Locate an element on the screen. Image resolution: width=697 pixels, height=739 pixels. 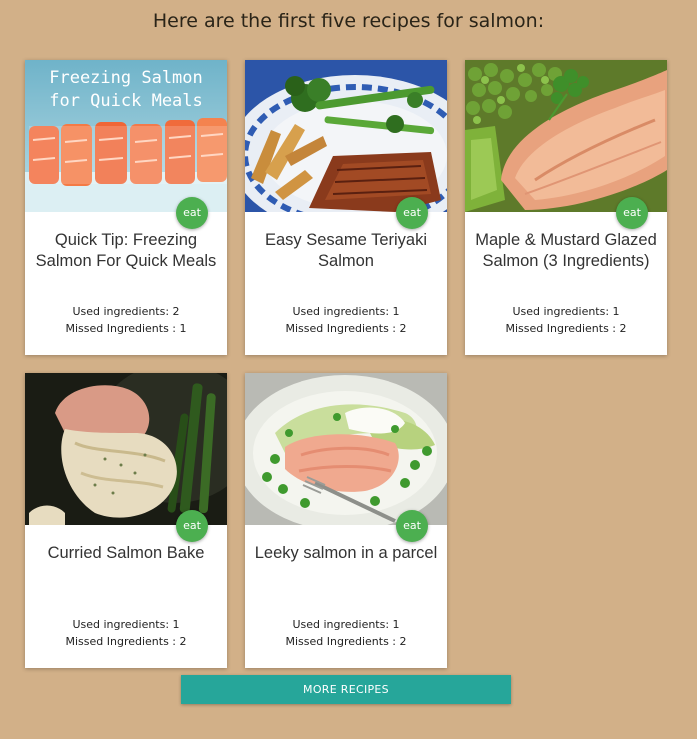
recipe-title: Curried Salmon Bake is located at coordinates (126, 553).